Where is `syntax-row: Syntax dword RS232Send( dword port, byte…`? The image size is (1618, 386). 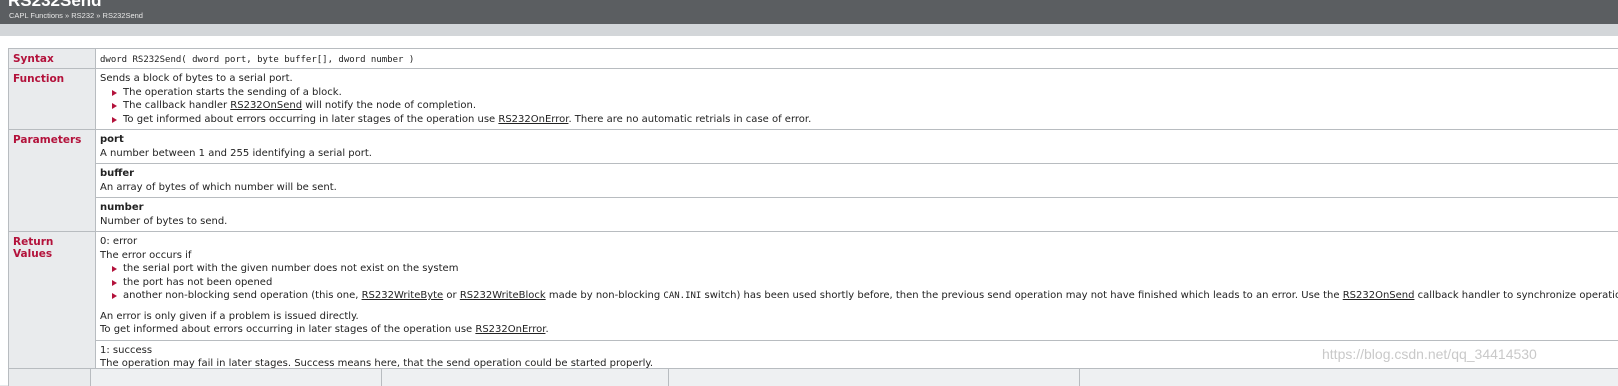 syntax-row: Syntax dword RS232Send( dword port, byte… is located at coordinates (813, 59).